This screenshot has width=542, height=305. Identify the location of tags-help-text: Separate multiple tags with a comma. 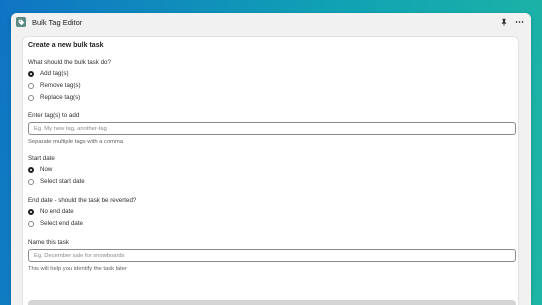
(76, 142).